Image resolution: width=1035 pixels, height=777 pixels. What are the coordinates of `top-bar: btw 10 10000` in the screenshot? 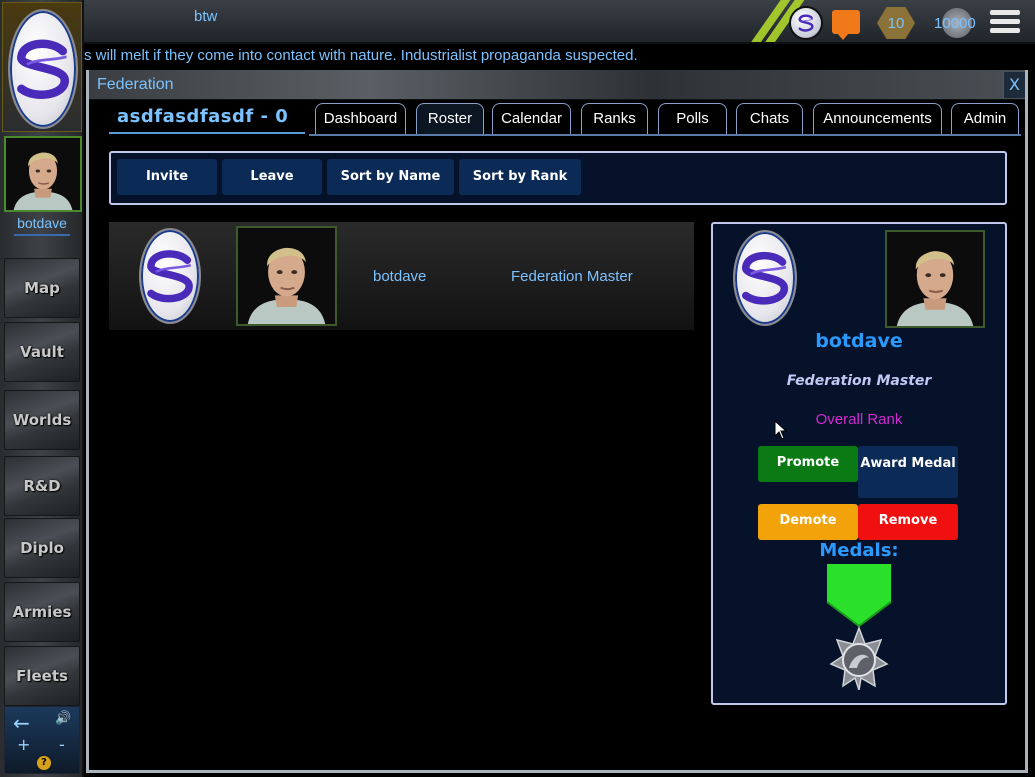 It's located at (559, 22).